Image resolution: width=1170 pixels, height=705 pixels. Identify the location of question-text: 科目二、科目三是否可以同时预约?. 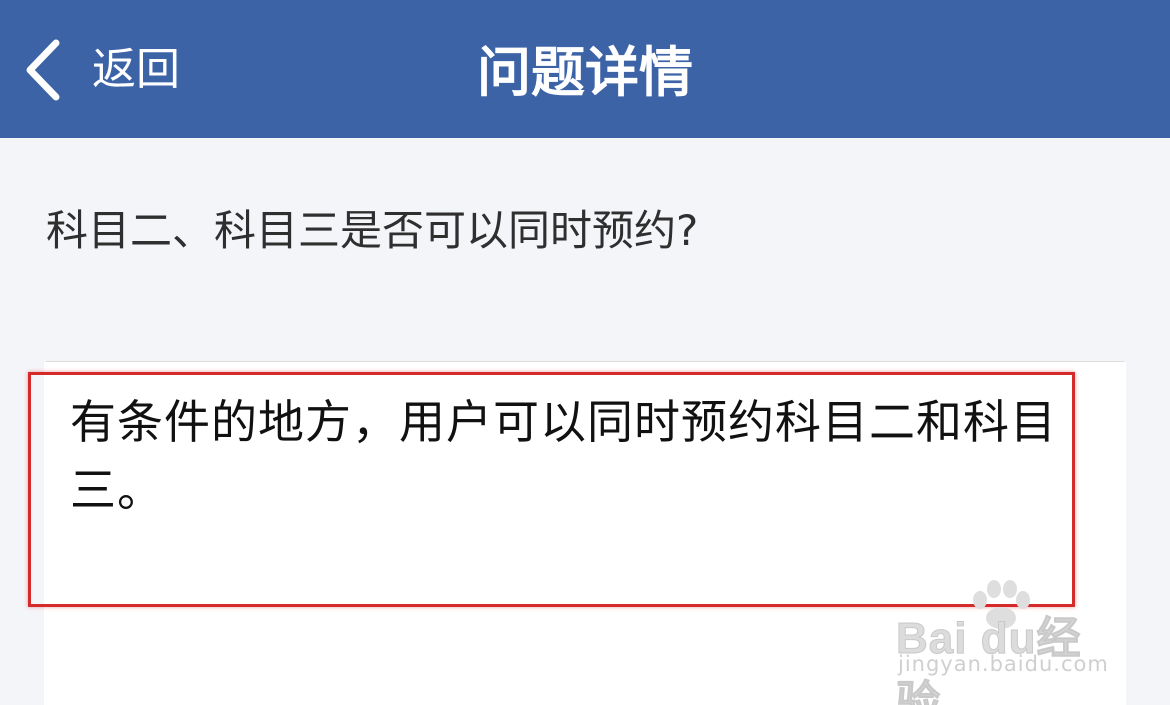
(372, 230).